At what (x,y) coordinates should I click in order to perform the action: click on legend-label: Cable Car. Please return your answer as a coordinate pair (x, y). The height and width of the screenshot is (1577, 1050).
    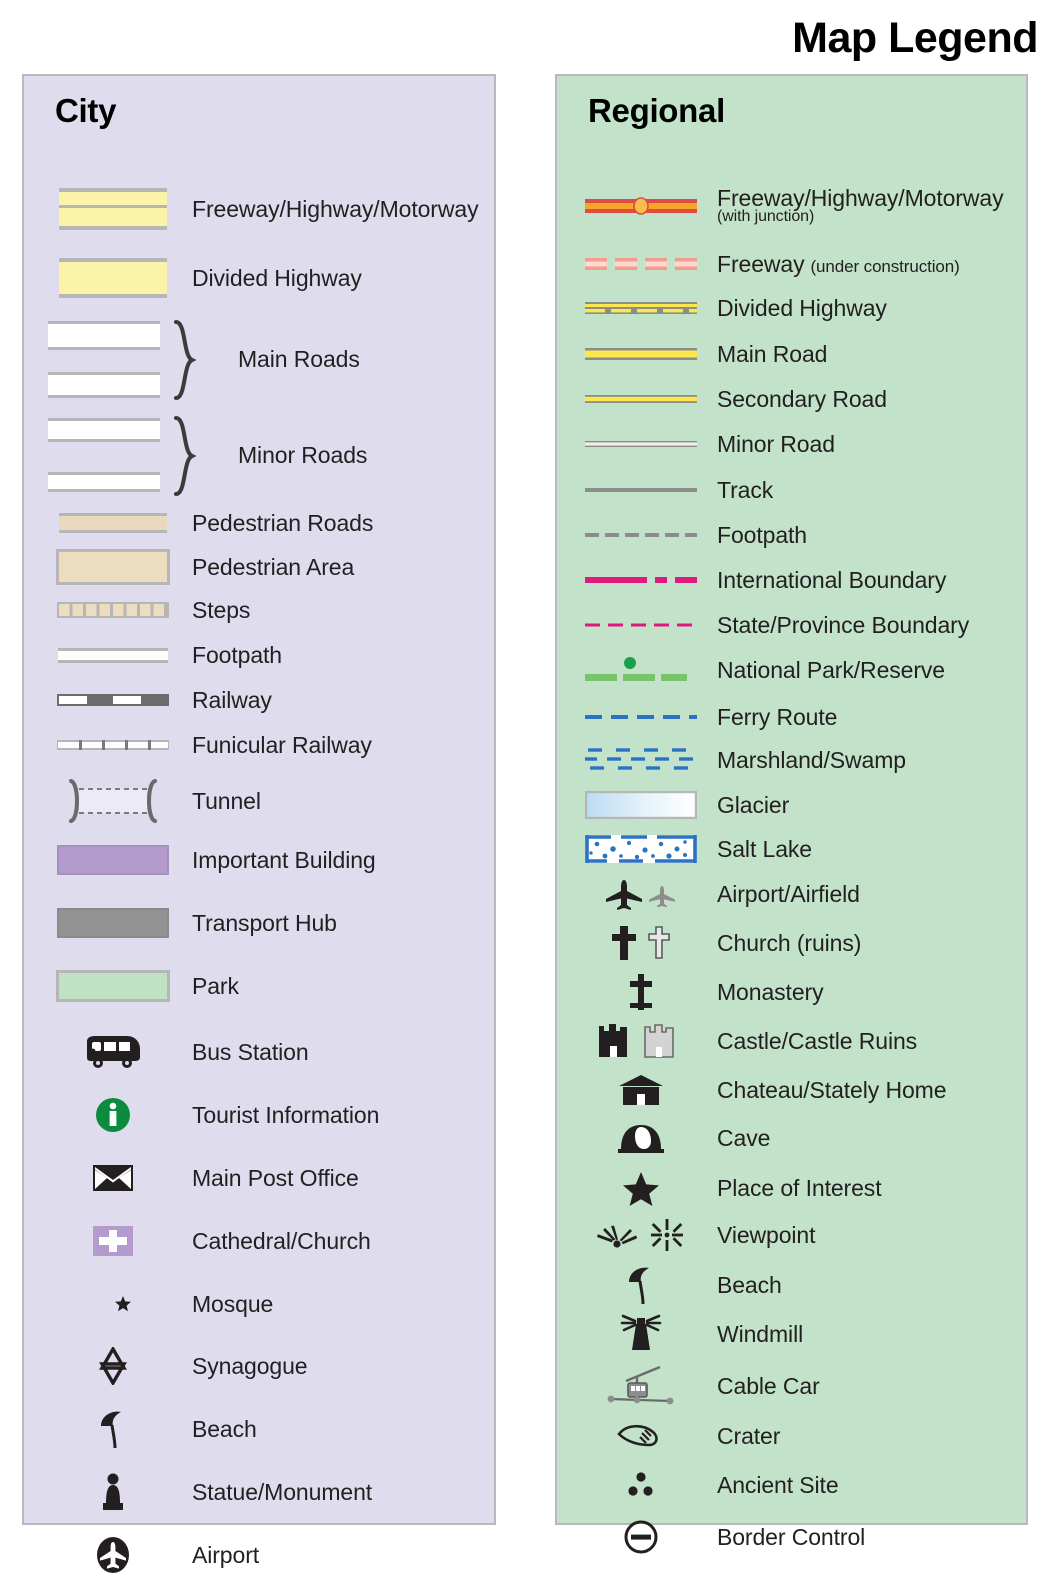
    Looking at the image, I should click on (768, 1385).